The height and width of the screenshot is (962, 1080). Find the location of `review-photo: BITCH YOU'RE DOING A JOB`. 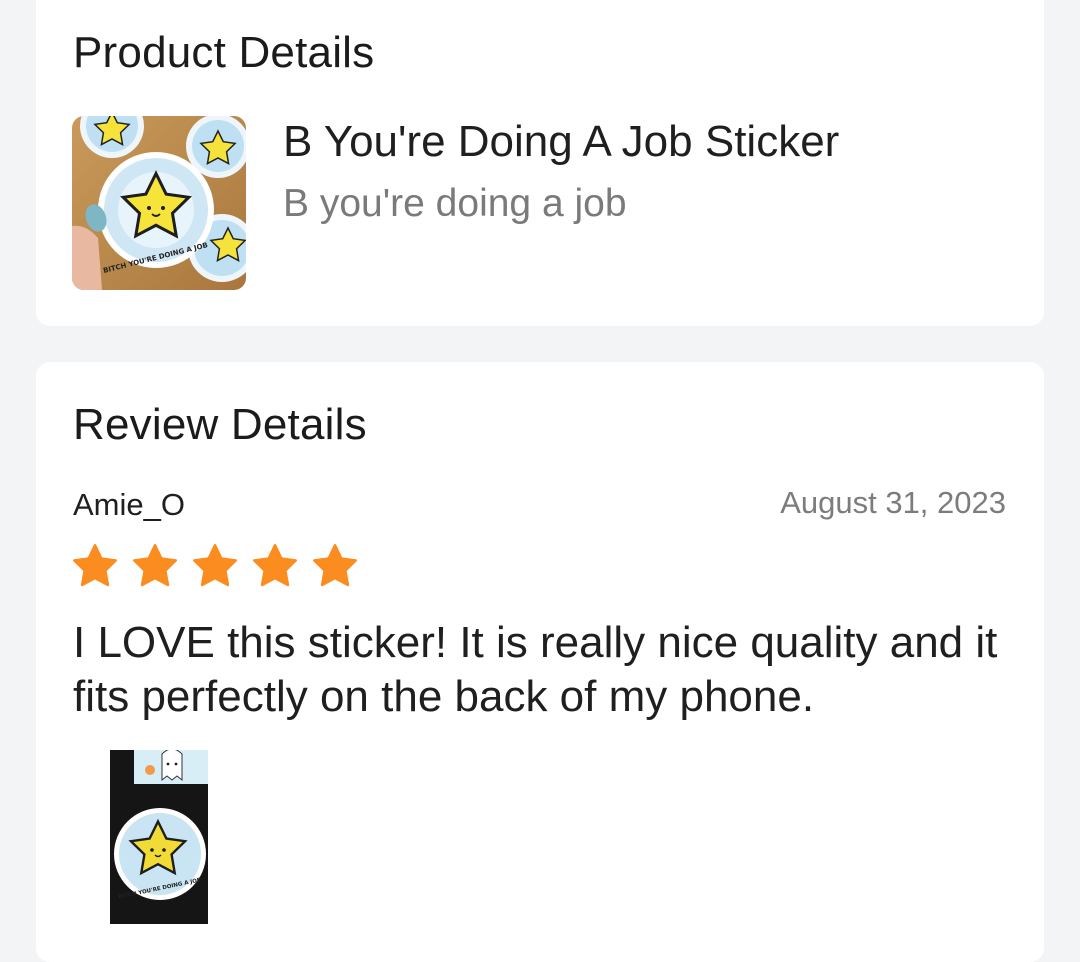

review-photo: BITCH YOU'RE DOING A JOB is located at coordinates (159, 837).